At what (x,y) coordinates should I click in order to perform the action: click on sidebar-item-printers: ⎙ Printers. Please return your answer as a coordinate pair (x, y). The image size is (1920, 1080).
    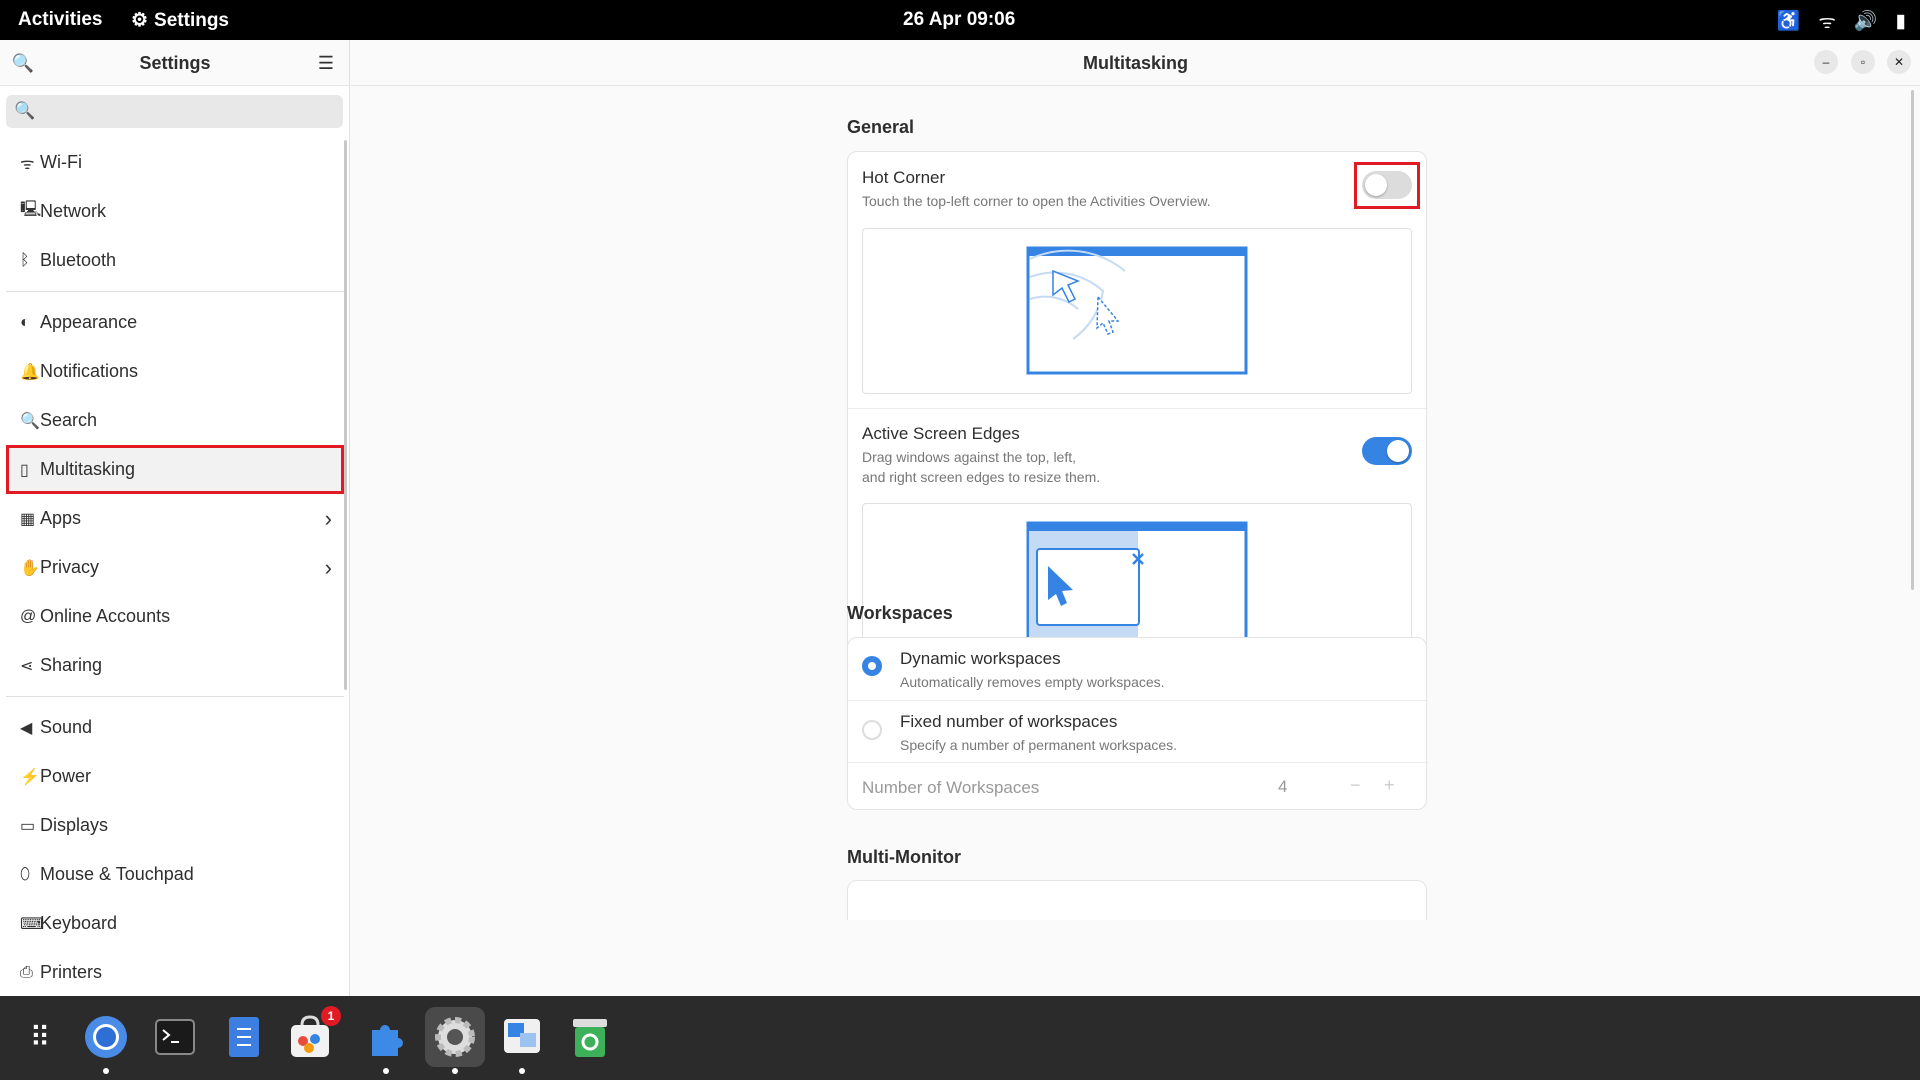
    Looking at the image, I should click on (175, 972).